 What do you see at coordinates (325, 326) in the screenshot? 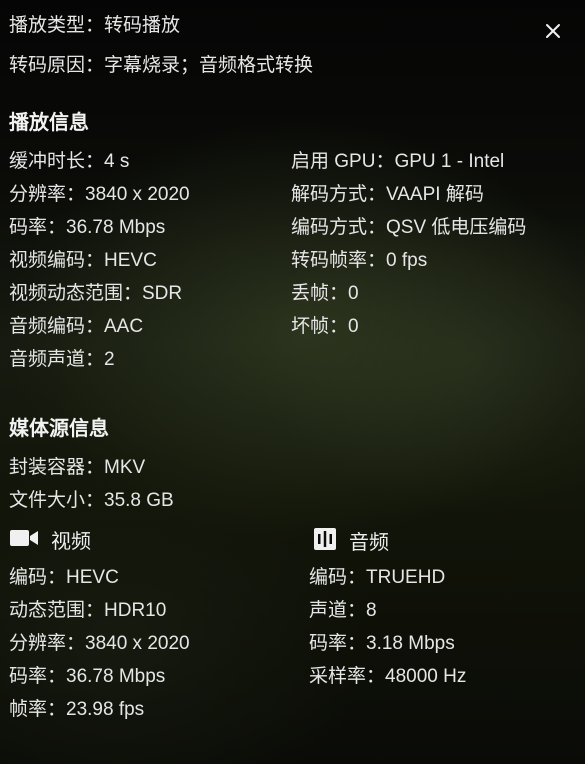
I see `bad-frames: 坏帧：0` at bounding box center [325, 326].